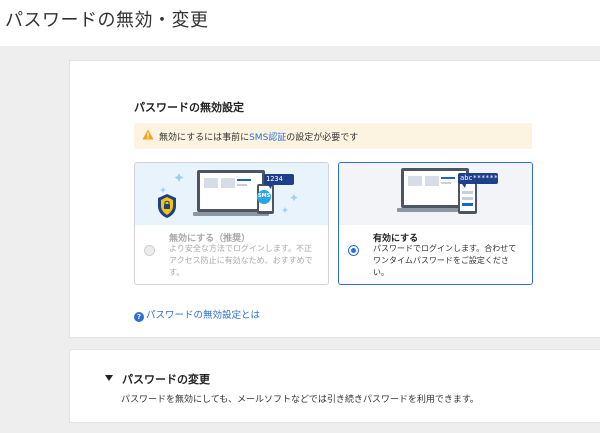 The image size is (600, 433). Describe the element at coordinates (274, 179) in the screenshot. I see `sms-code-badge: 1234` at that location.